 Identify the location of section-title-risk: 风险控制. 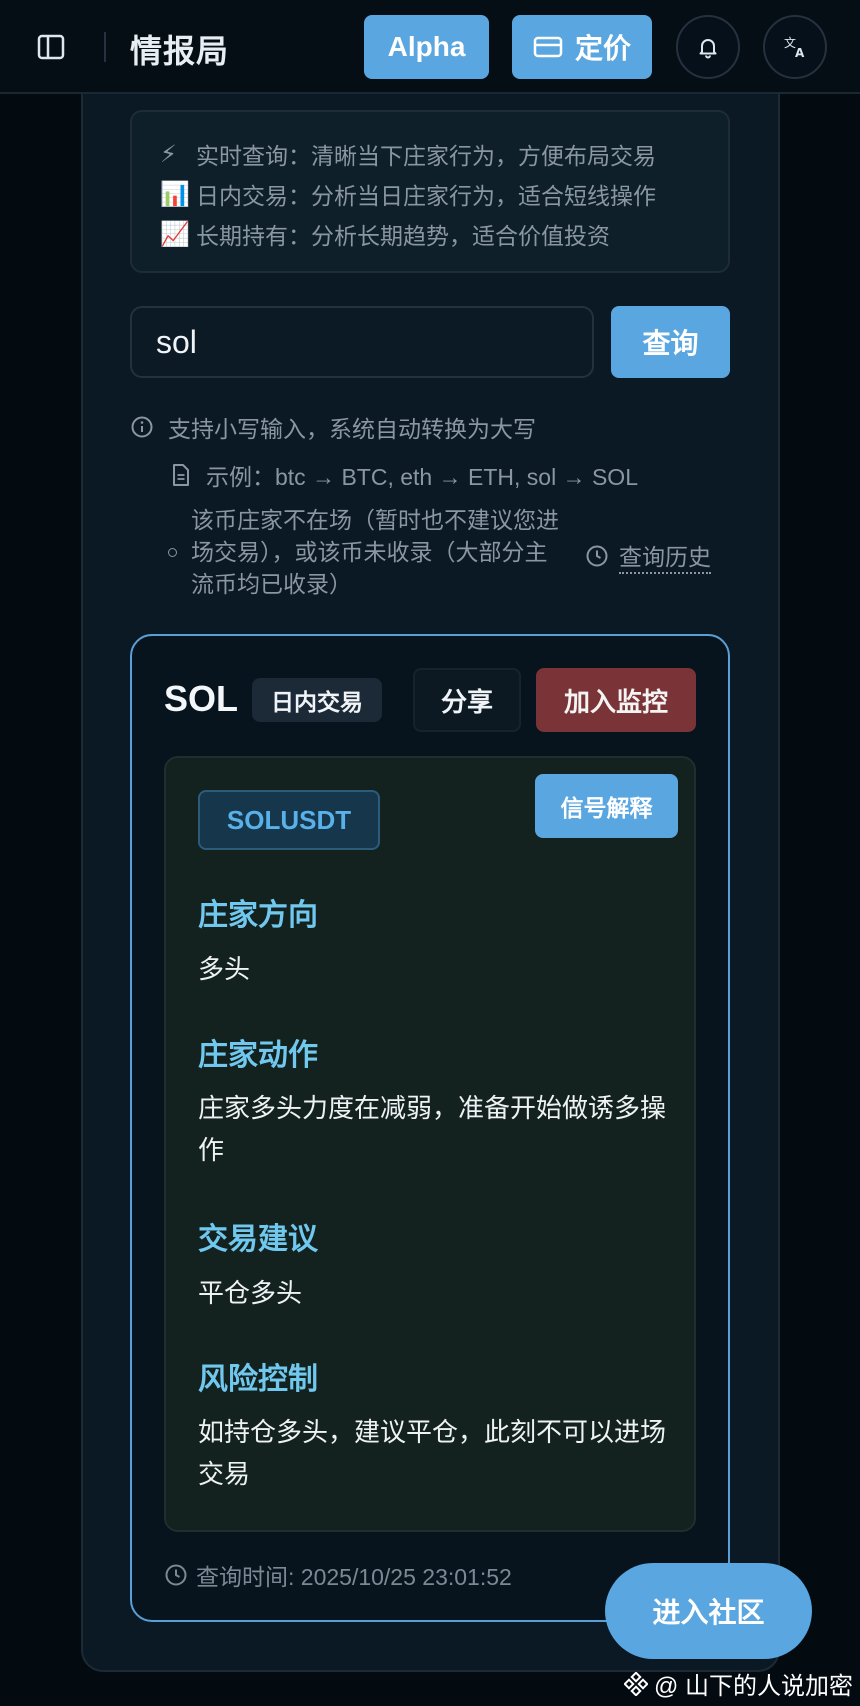
(258, 1379).